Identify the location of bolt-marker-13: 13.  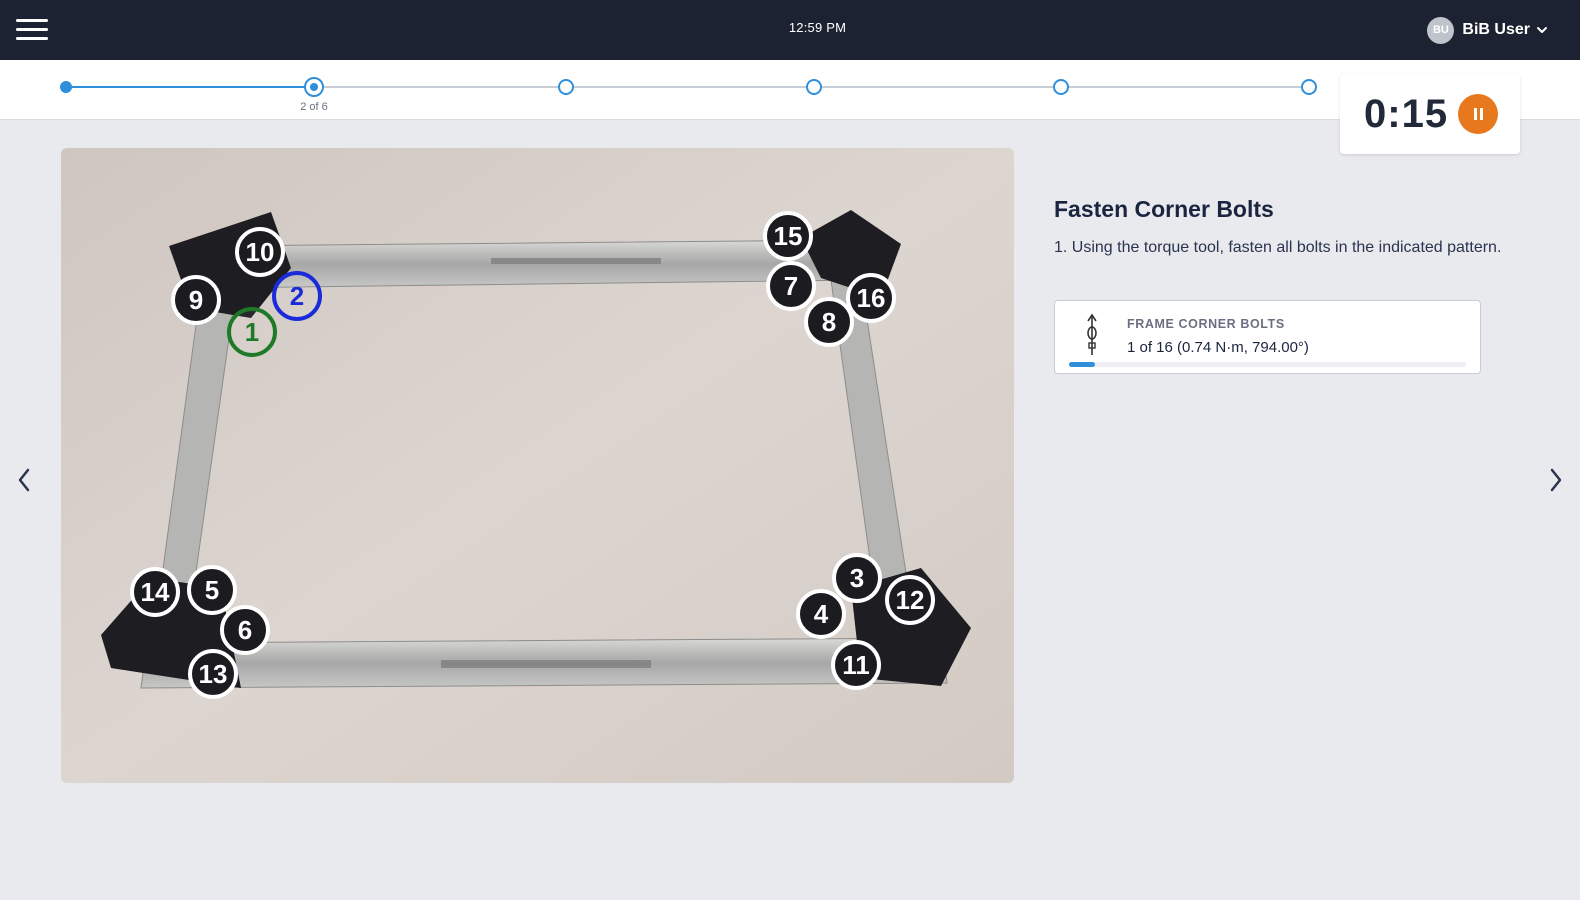
(213, 674).